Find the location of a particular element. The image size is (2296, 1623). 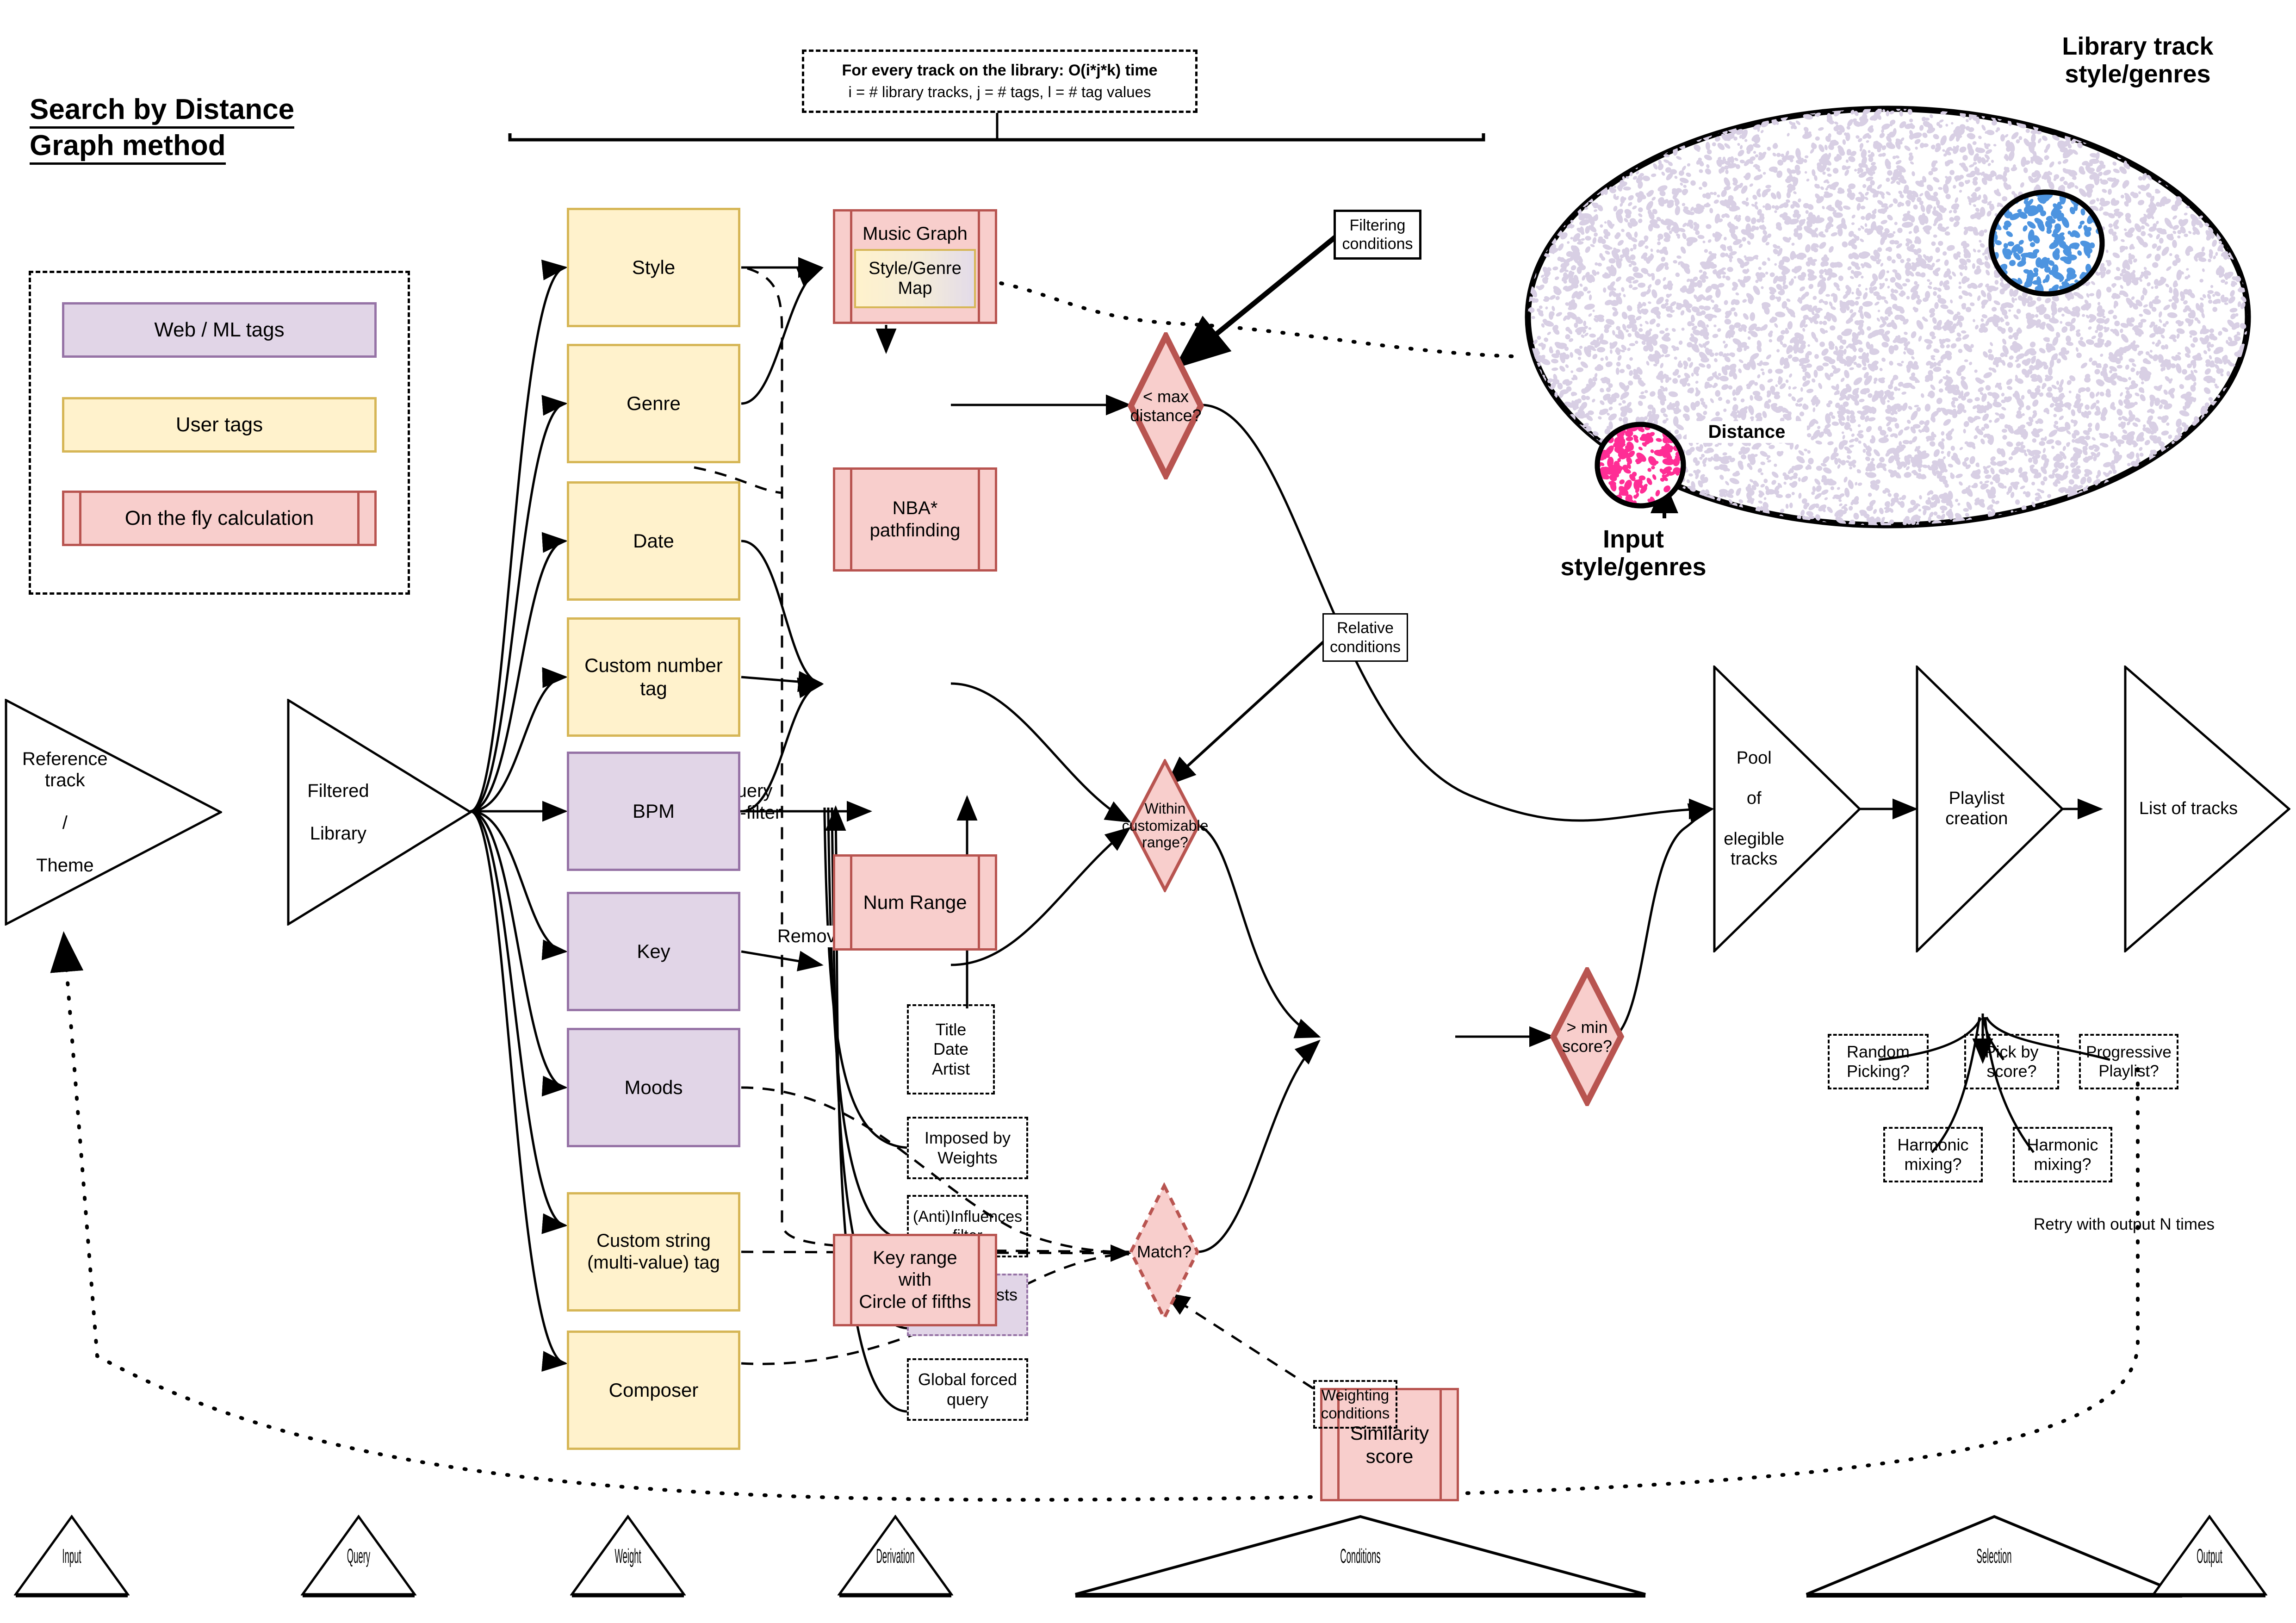

phase-label: Weight is located at coordinates (628, 1556).